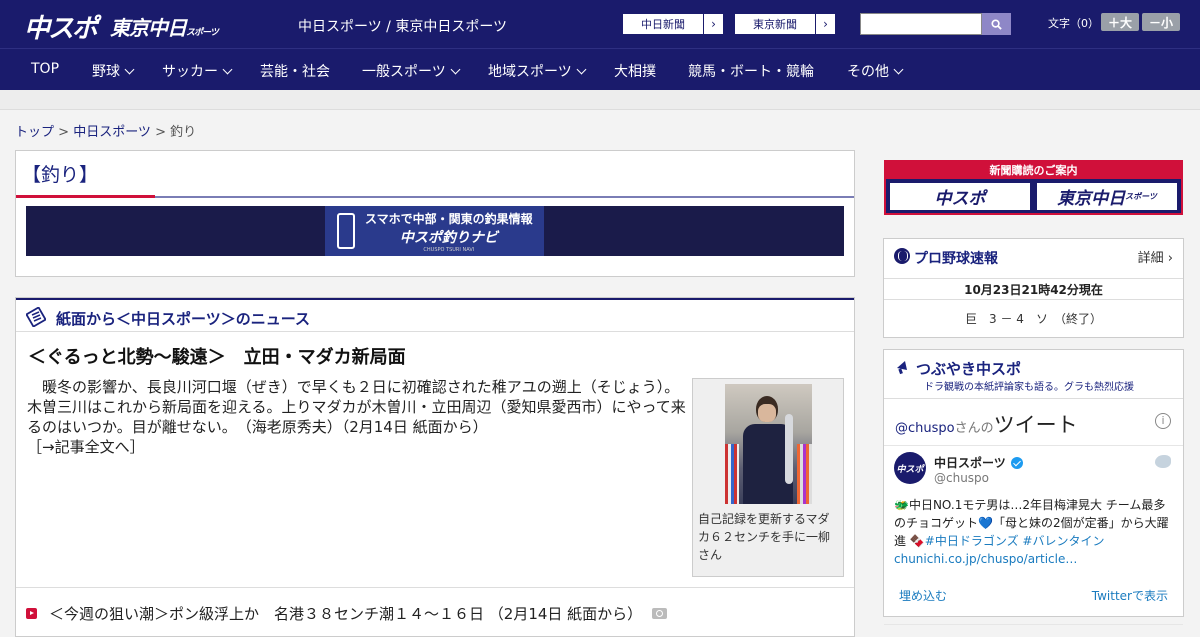  Describe the element at coordinates (435, 315) in the screenshot. I see `news-section-header: 紙面から＜中日スポーツ＞のニュース` at that location.